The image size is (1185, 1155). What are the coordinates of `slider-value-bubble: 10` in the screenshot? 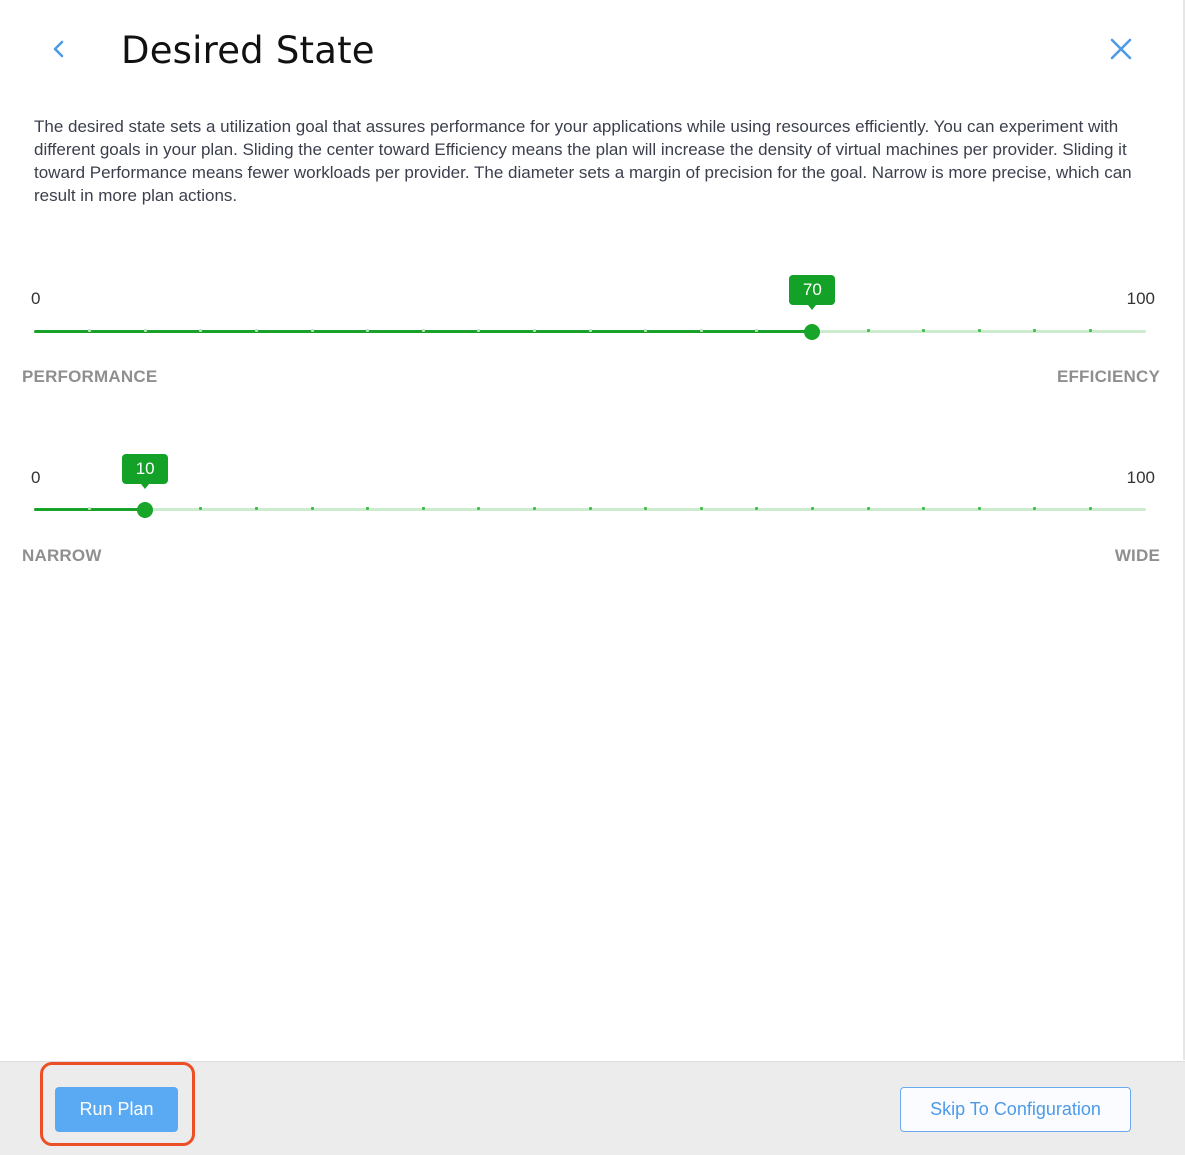 It's located at (145, 471).